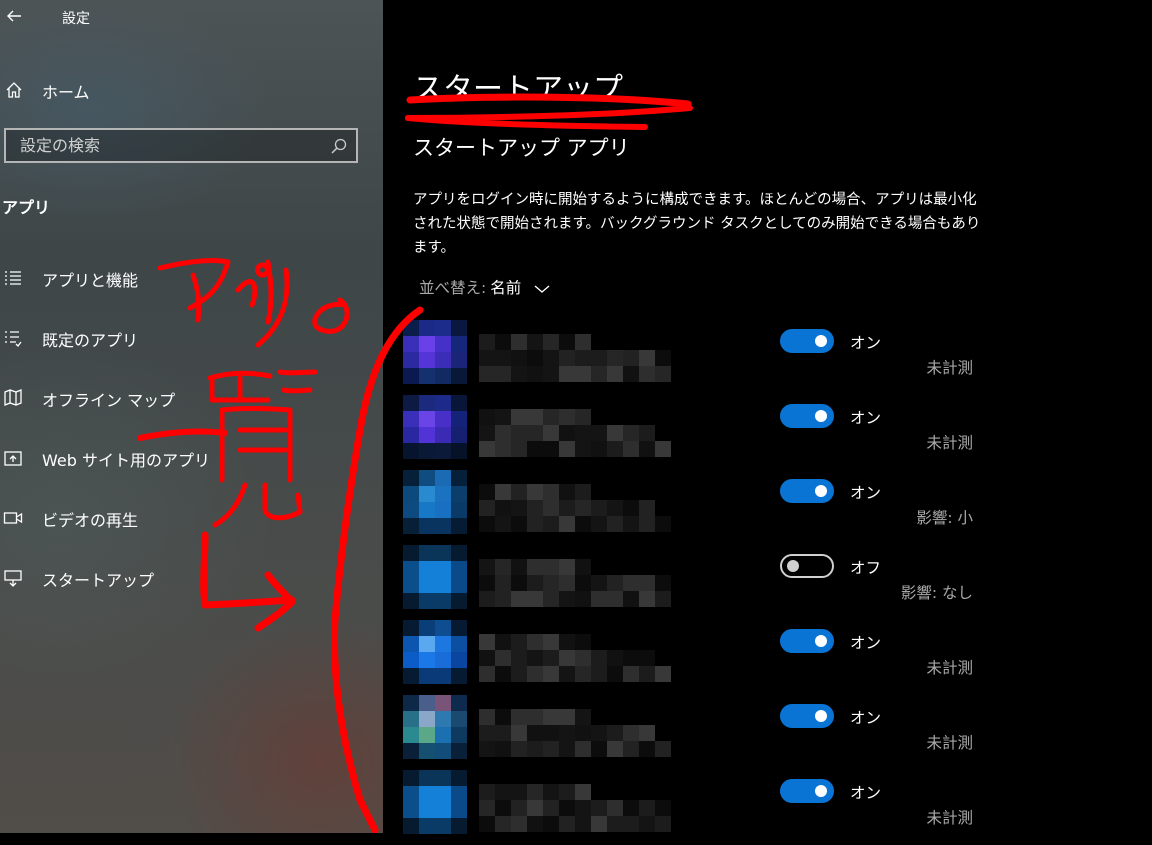 The image size is (1152, 845). I want to click on window-title: 設定, so click(76, 19).